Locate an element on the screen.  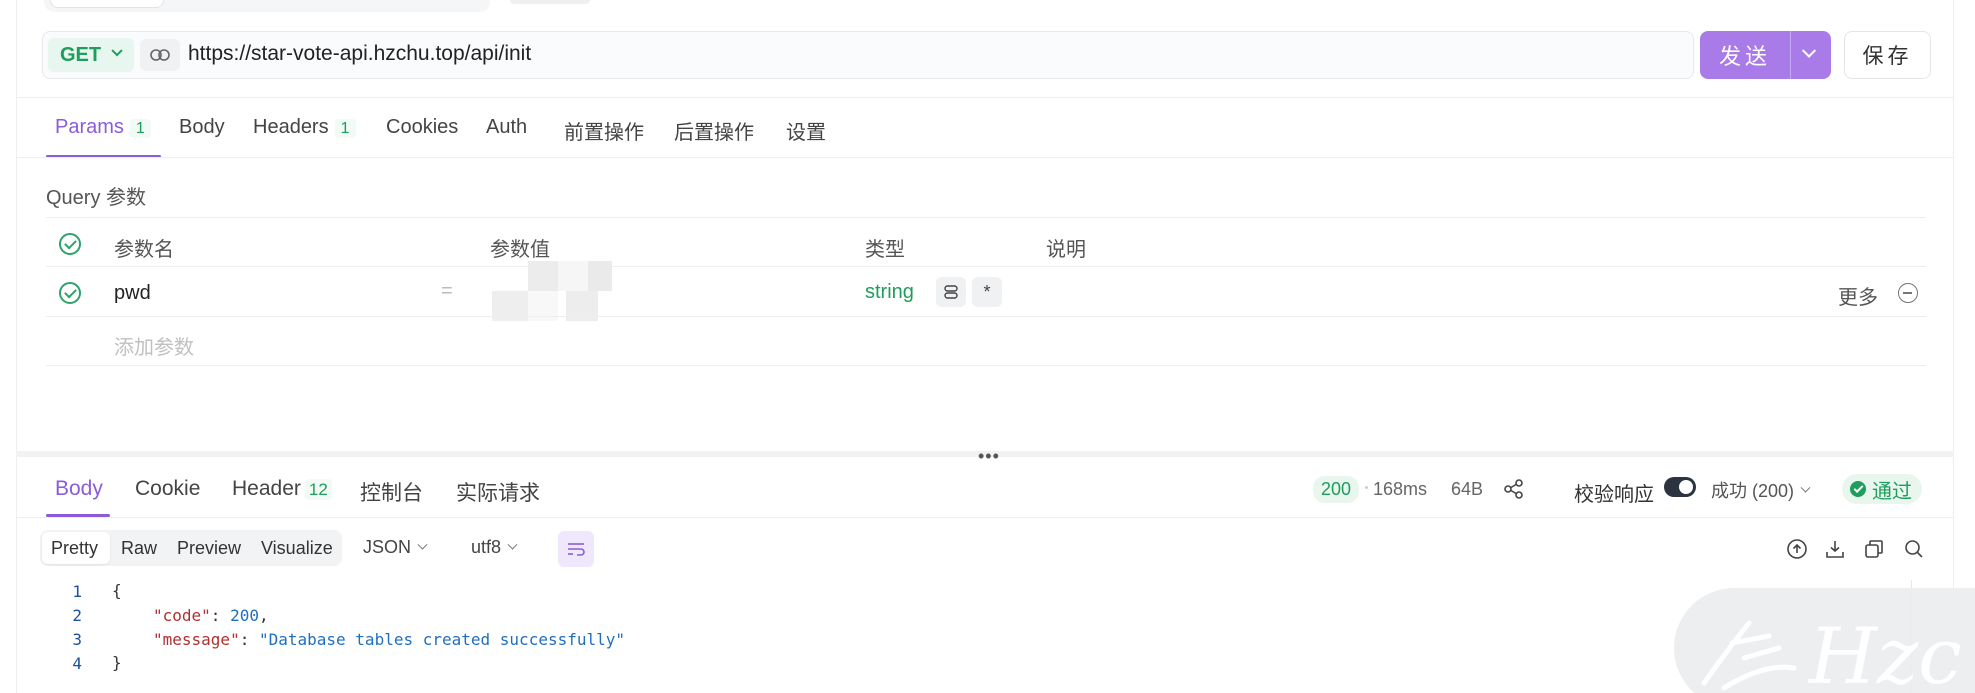
tab-label: 实际请求 is located at coordinates (498, 493).